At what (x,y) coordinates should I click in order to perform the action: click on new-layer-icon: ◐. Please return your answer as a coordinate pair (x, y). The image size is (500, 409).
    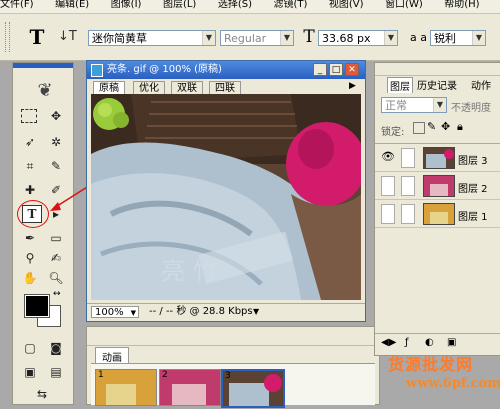
    Looking at the image, I should click on (429, 342).